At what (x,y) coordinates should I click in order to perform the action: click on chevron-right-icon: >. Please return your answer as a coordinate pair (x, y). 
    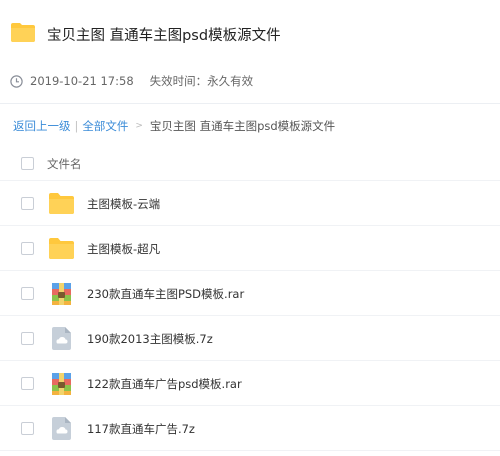
    Looking at the image, I should click on (139, 126).